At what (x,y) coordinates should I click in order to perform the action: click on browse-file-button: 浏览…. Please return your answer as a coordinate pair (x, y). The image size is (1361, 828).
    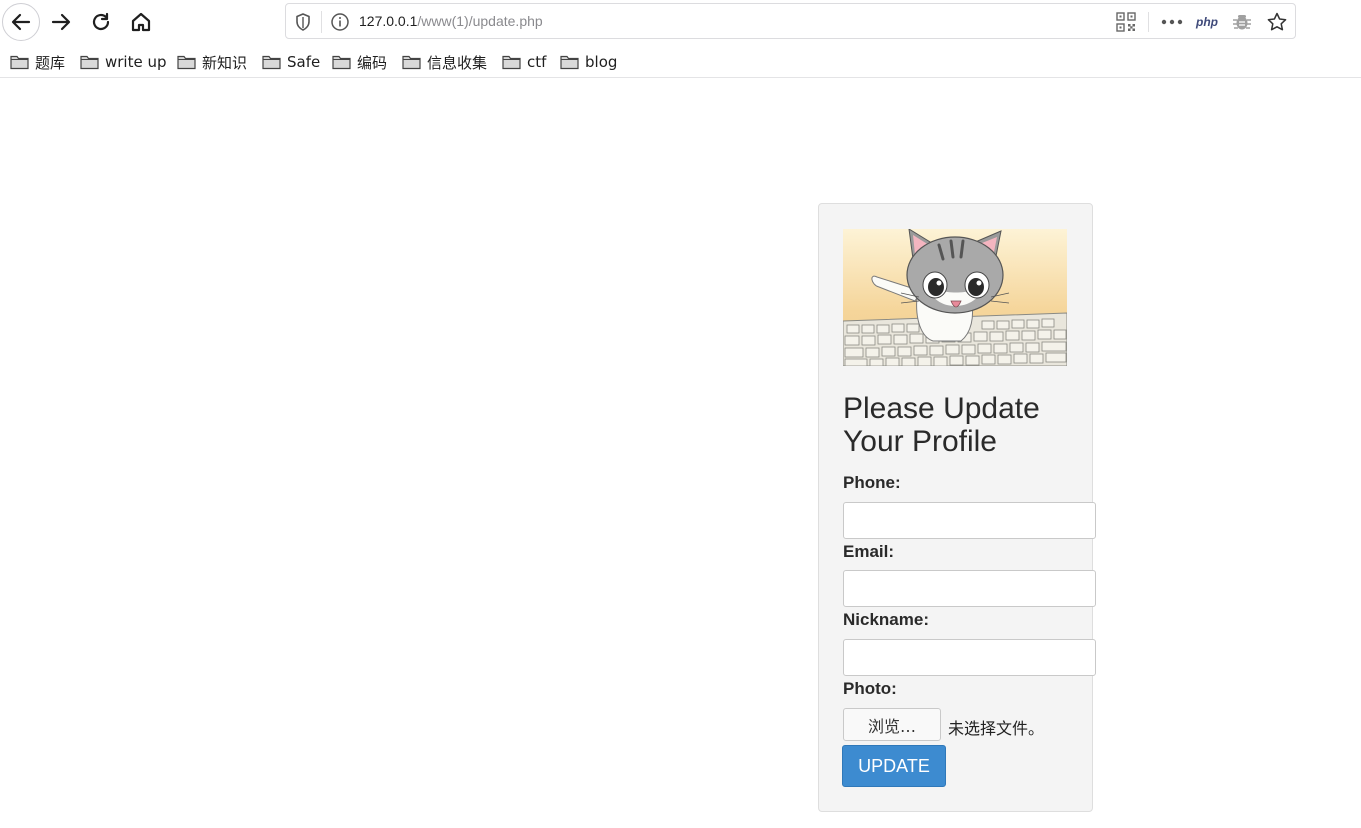
    Looking at the image, I should click on (892, 724).